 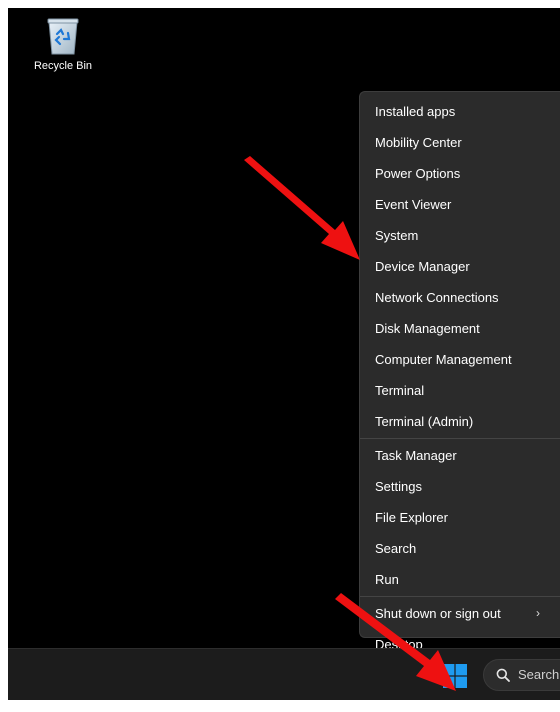 I want to click on menu-item-power-options: Power Options, so click(x=460, y=173).